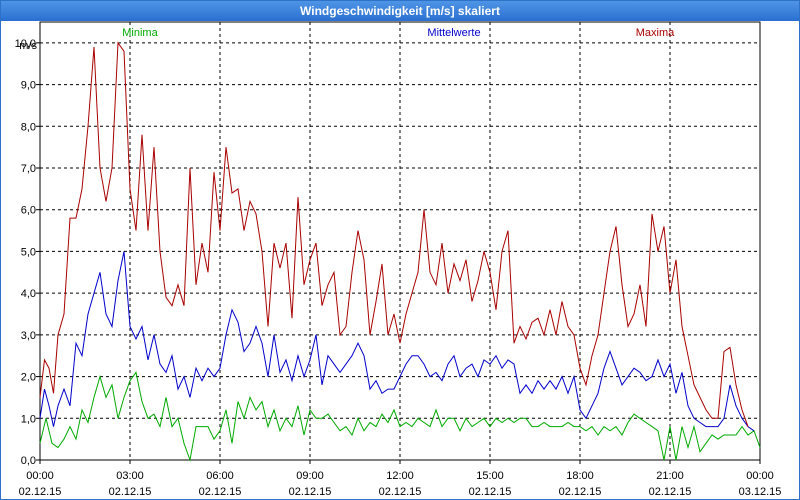 This screenshot has width=800, height=500. Describe the element at coordinates (400, 476) in the screenshot. I see `x-tick-time-label: 12:00` at that location.